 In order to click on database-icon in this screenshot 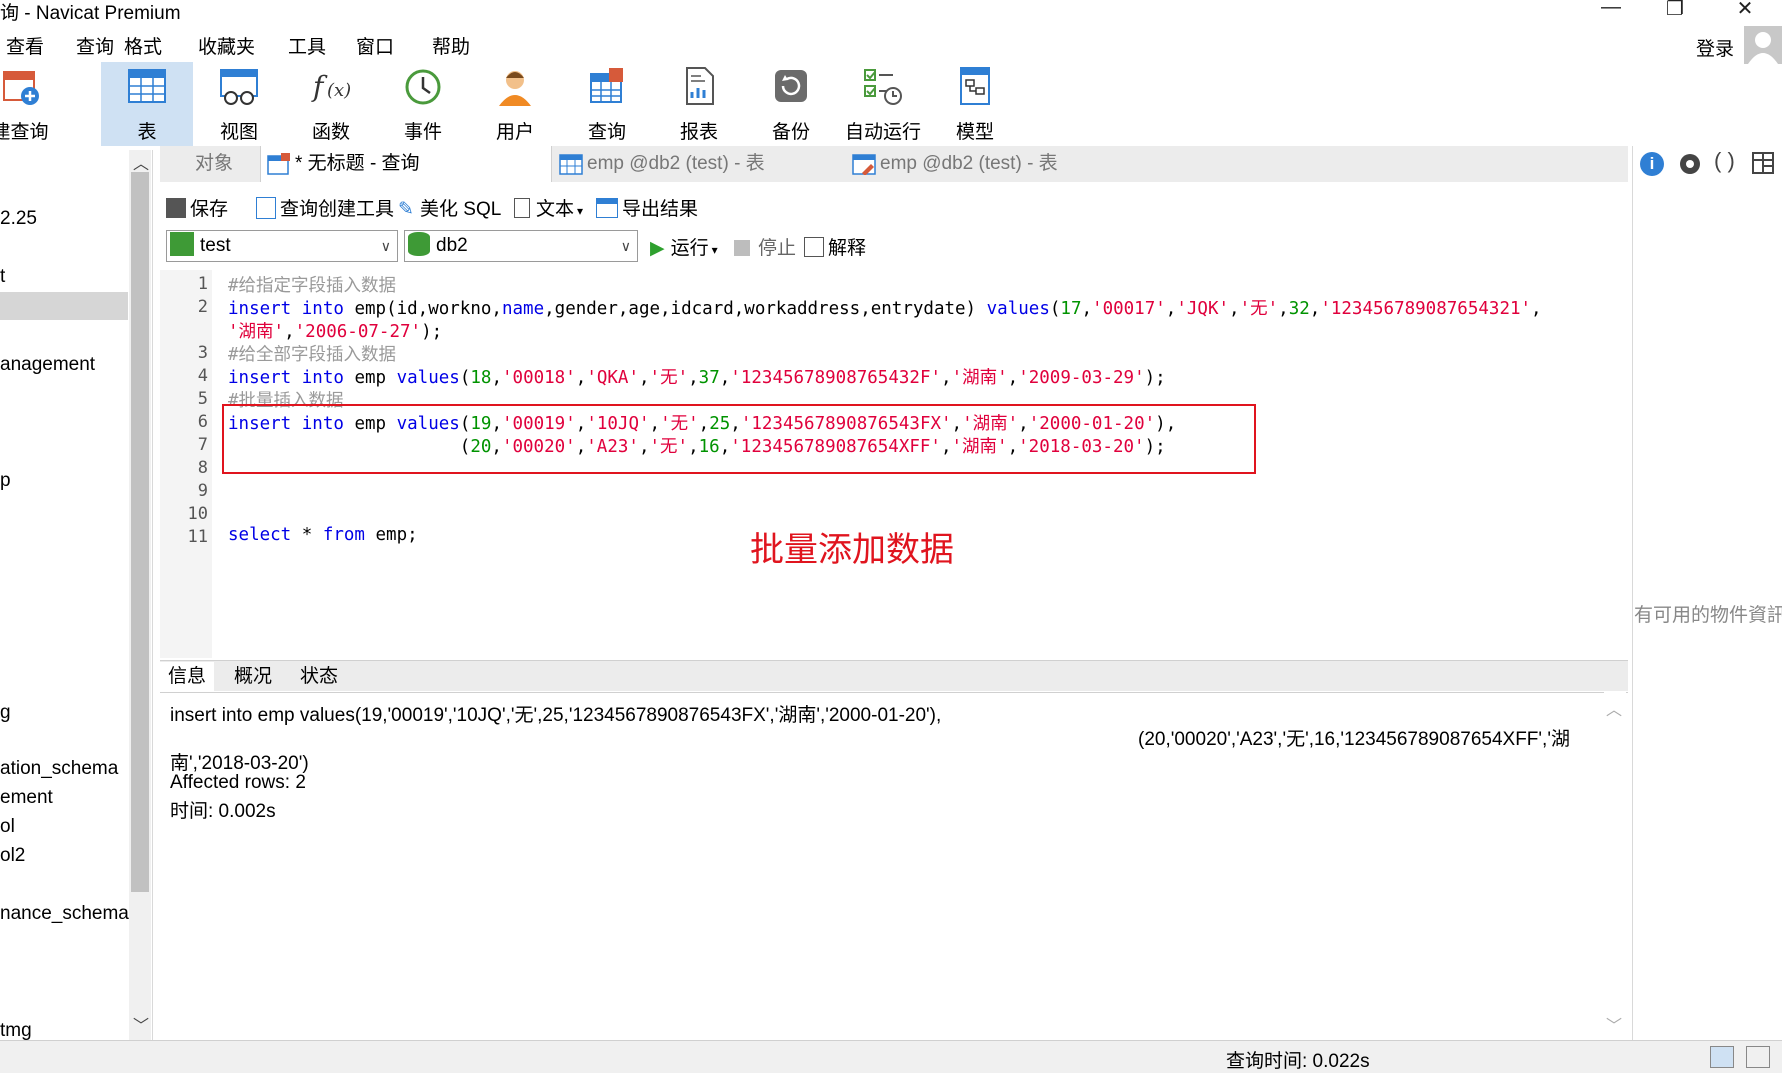, I will do `click(419, 244)`.